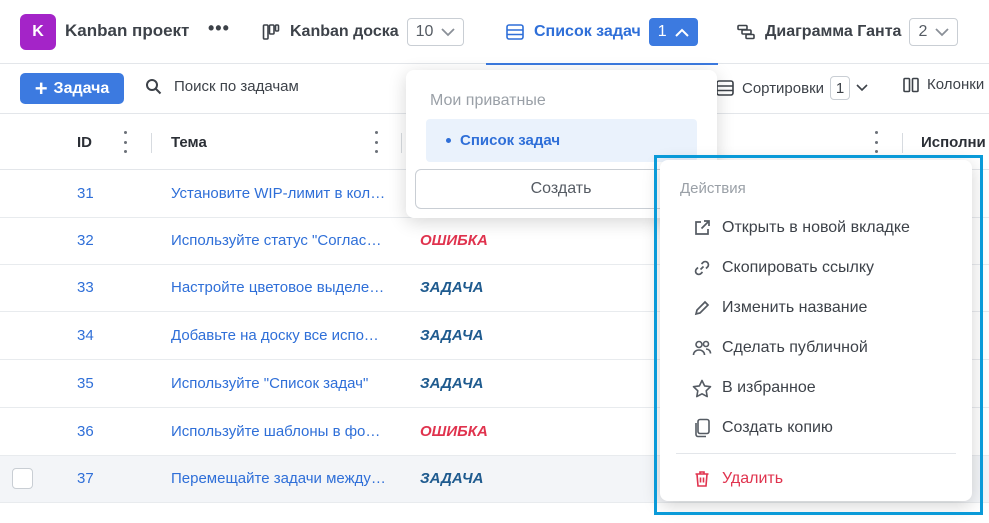 This screenshot has height=523, width=989. I want to click on tab-label: Диаграмма Ганта, so click(833, 31).